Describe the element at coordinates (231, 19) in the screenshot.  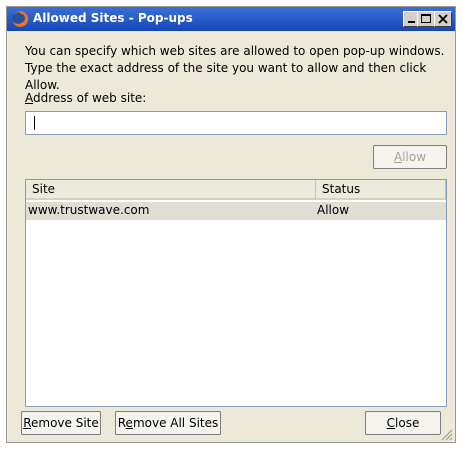
I see `title-bar: Allowed Sites - Pop-ups` at that location.